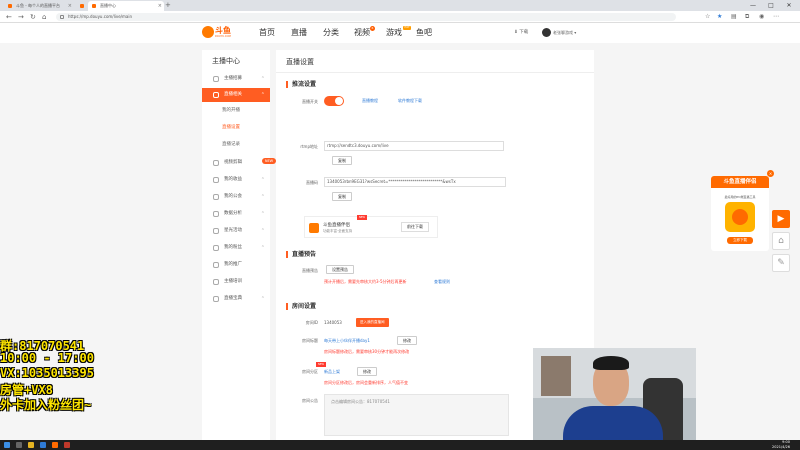 The width and height of the screenshot is (800, 450). What do you see at coordinates (126, 6) in the screenshot?
I see `browser-tab-3: 直播中心 ×` at bounding box center [126, 6].